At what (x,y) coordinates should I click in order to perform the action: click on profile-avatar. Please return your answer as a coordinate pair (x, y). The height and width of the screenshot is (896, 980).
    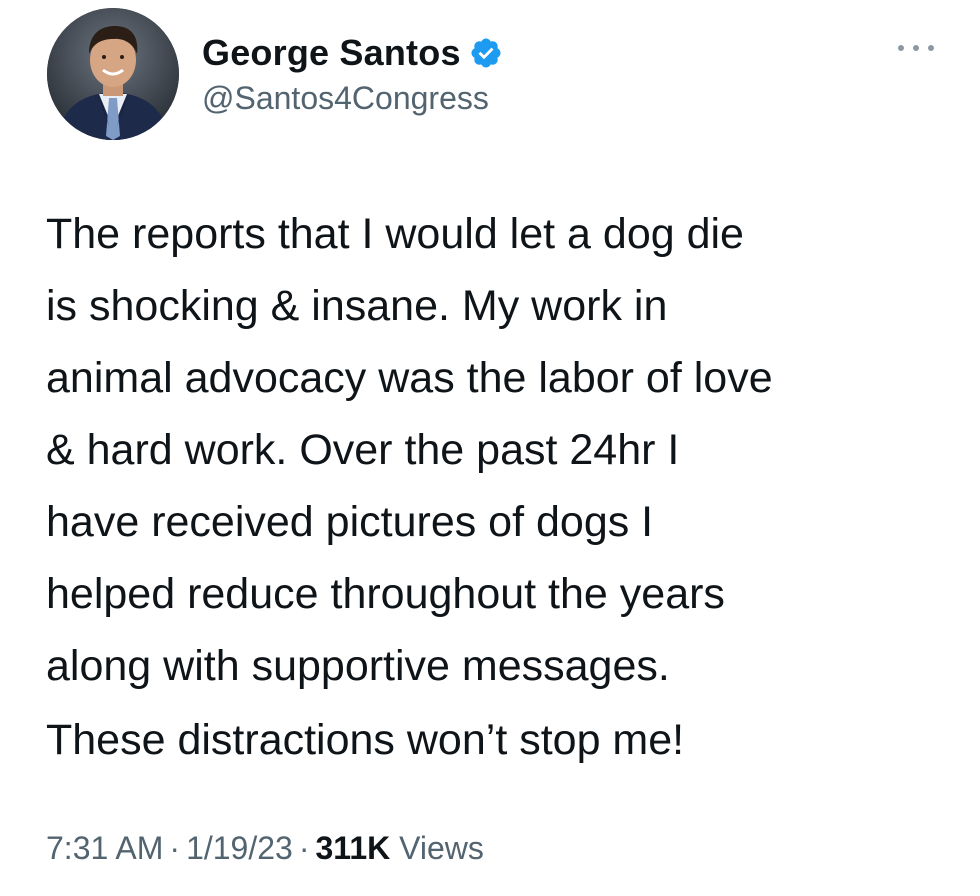
    Looking at the image, I should click on (113, 74).